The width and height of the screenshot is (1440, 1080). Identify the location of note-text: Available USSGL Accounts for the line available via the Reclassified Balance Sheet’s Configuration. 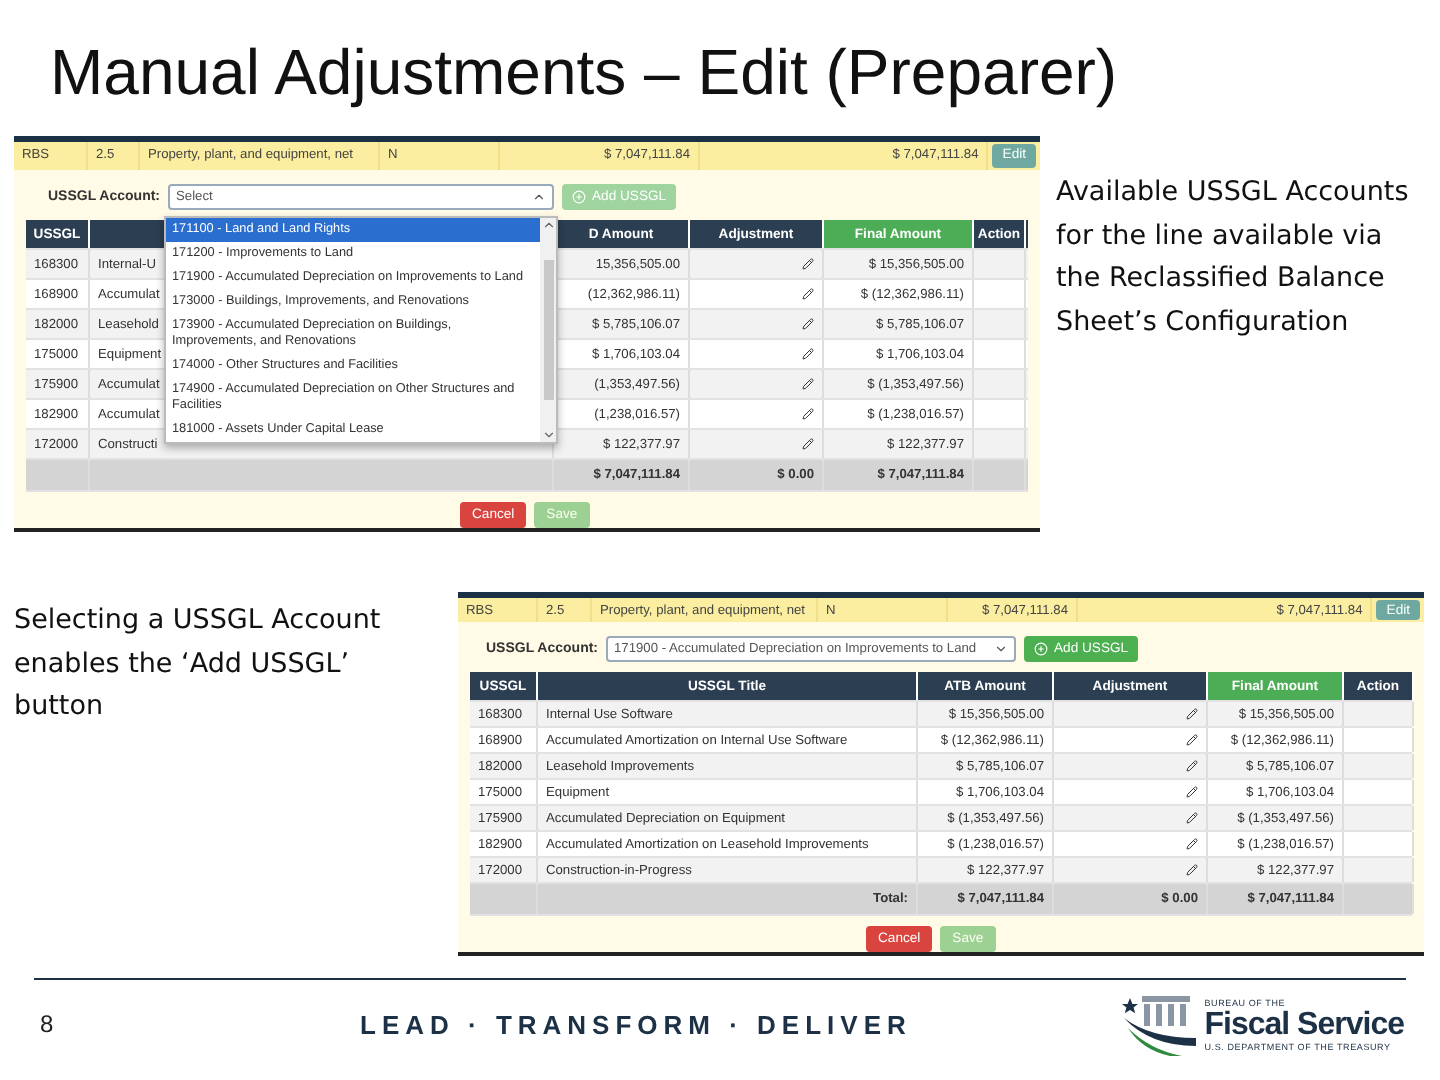
(1233, 257).